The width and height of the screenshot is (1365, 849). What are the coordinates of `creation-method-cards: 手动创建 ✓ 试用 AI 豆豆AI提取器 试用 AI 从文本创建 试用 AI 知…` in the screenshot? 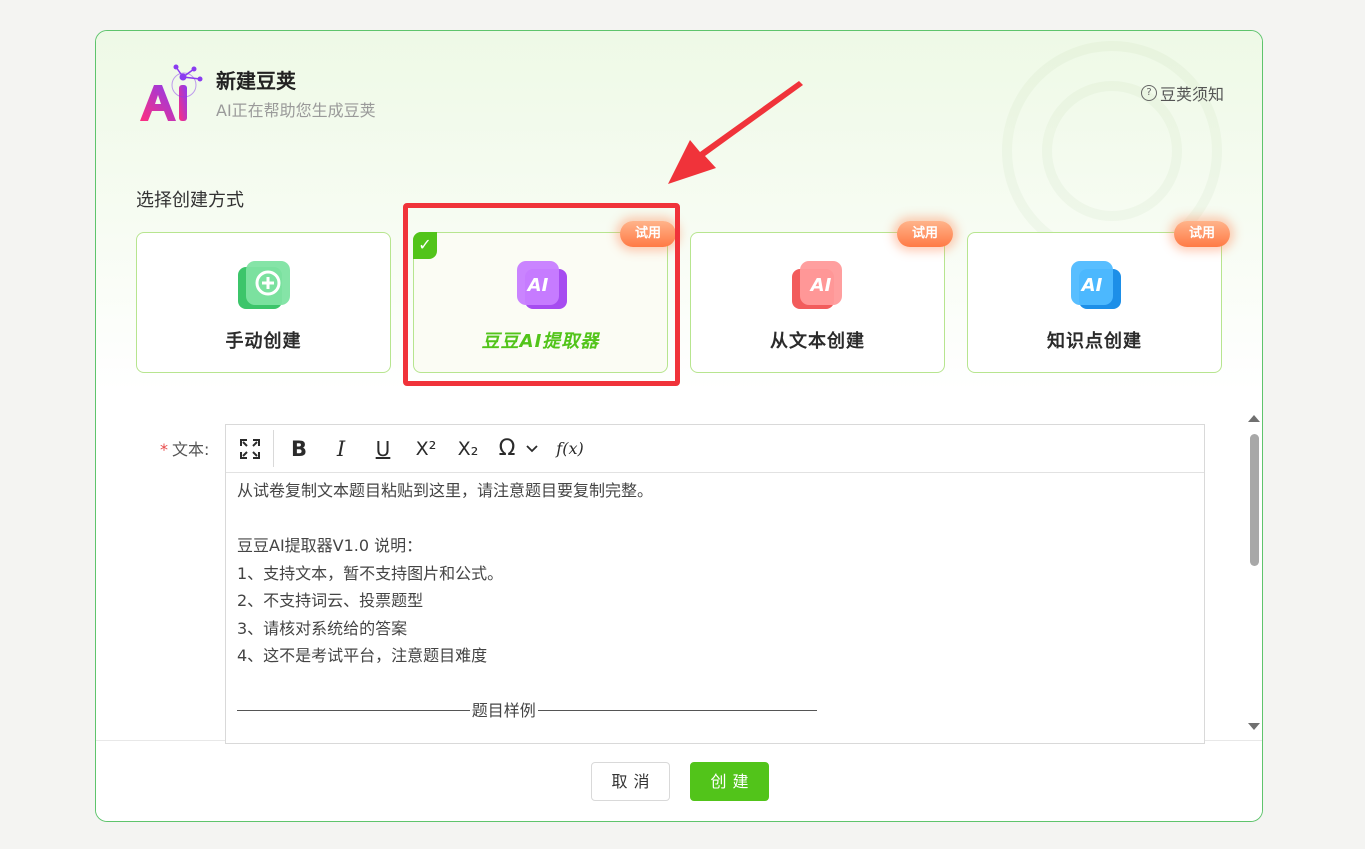 It's located at (683, 298).